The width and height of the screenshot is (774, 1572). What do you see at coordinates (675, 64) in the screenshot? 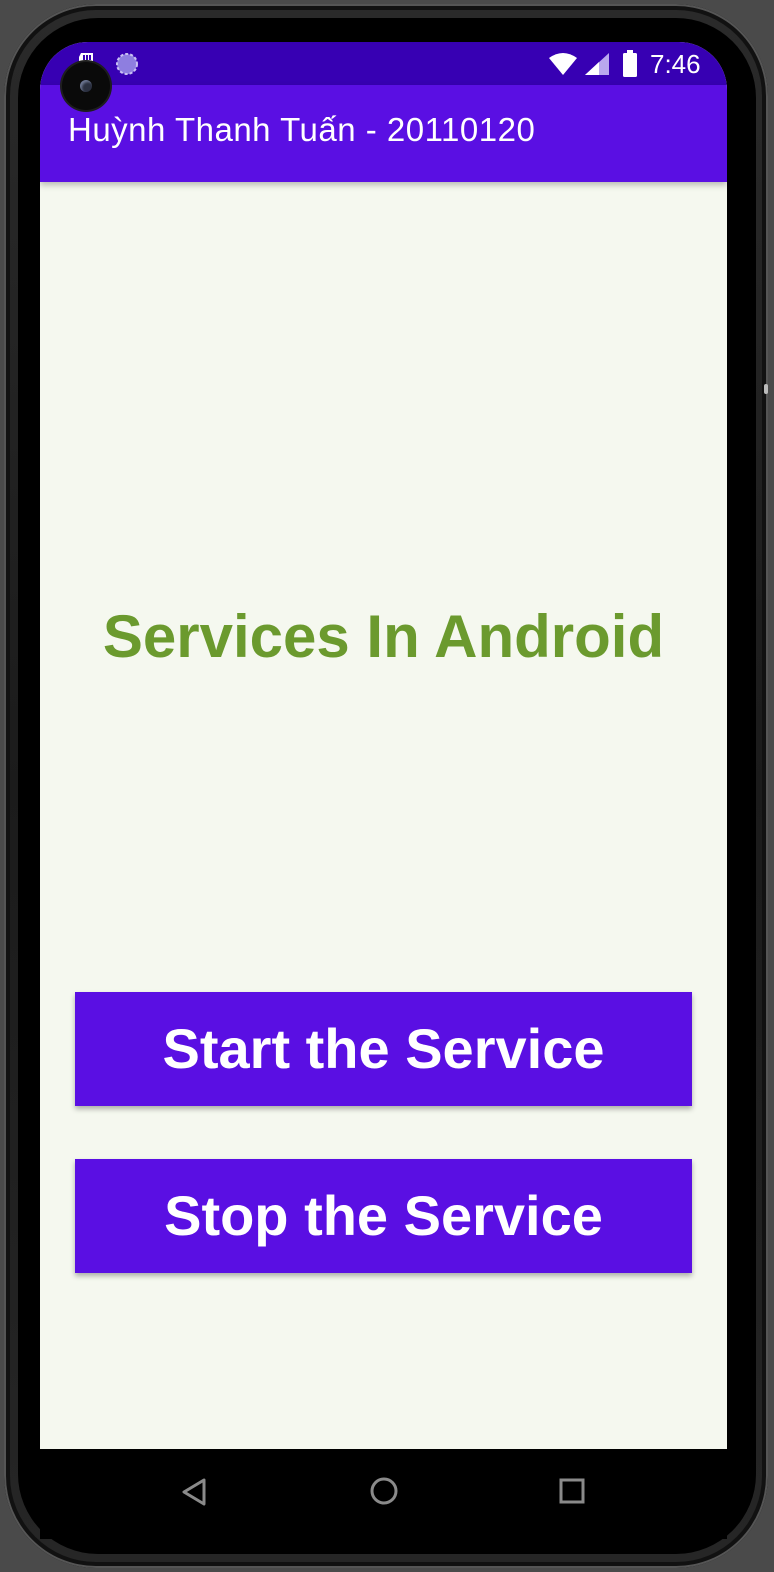
I see `status-time: 7:46` at bounding box center [675, 64].